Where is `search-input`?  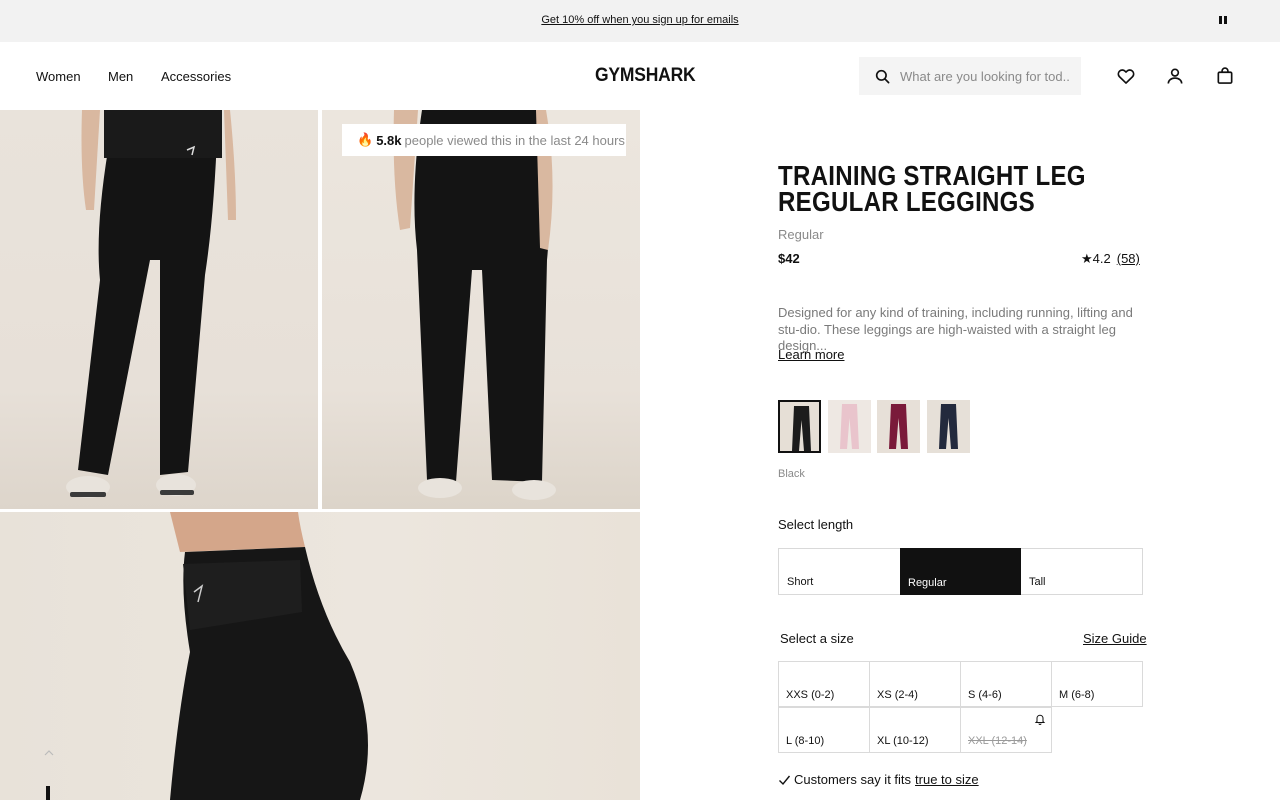
search-input is located at coordinates (985, 76).